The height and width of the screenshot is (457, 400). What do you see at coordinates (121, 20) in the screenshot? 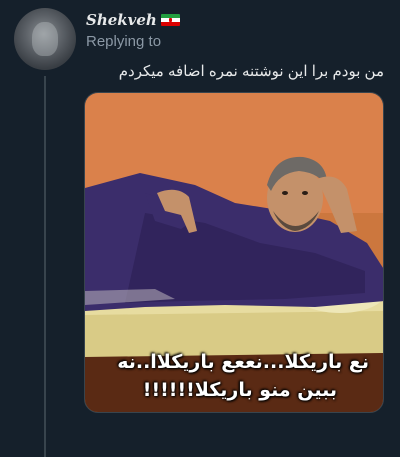
I see `user-name: Shekveh` at bounding box center [121, 20].